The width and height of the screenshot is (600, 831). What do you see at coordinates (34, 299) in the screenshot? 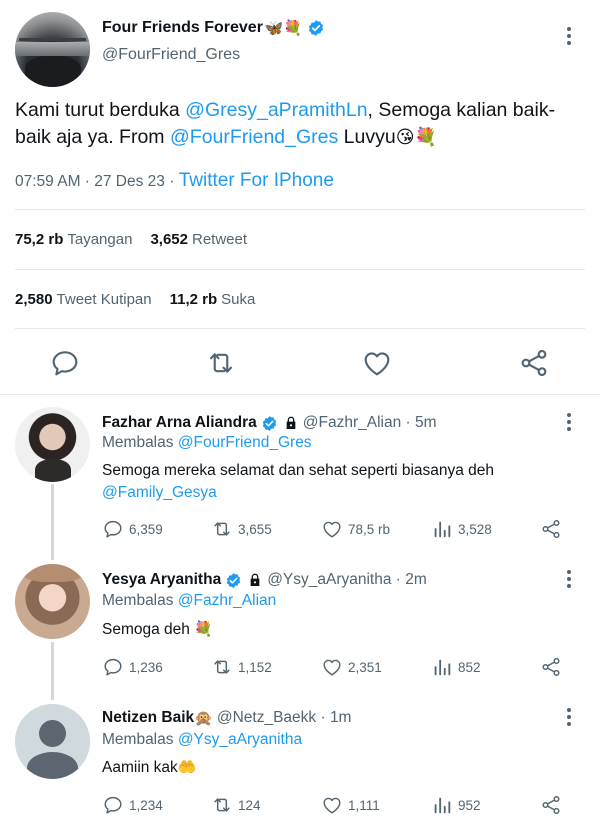
I see `quotes-count: 2,580` at bounding box center [34, 299].